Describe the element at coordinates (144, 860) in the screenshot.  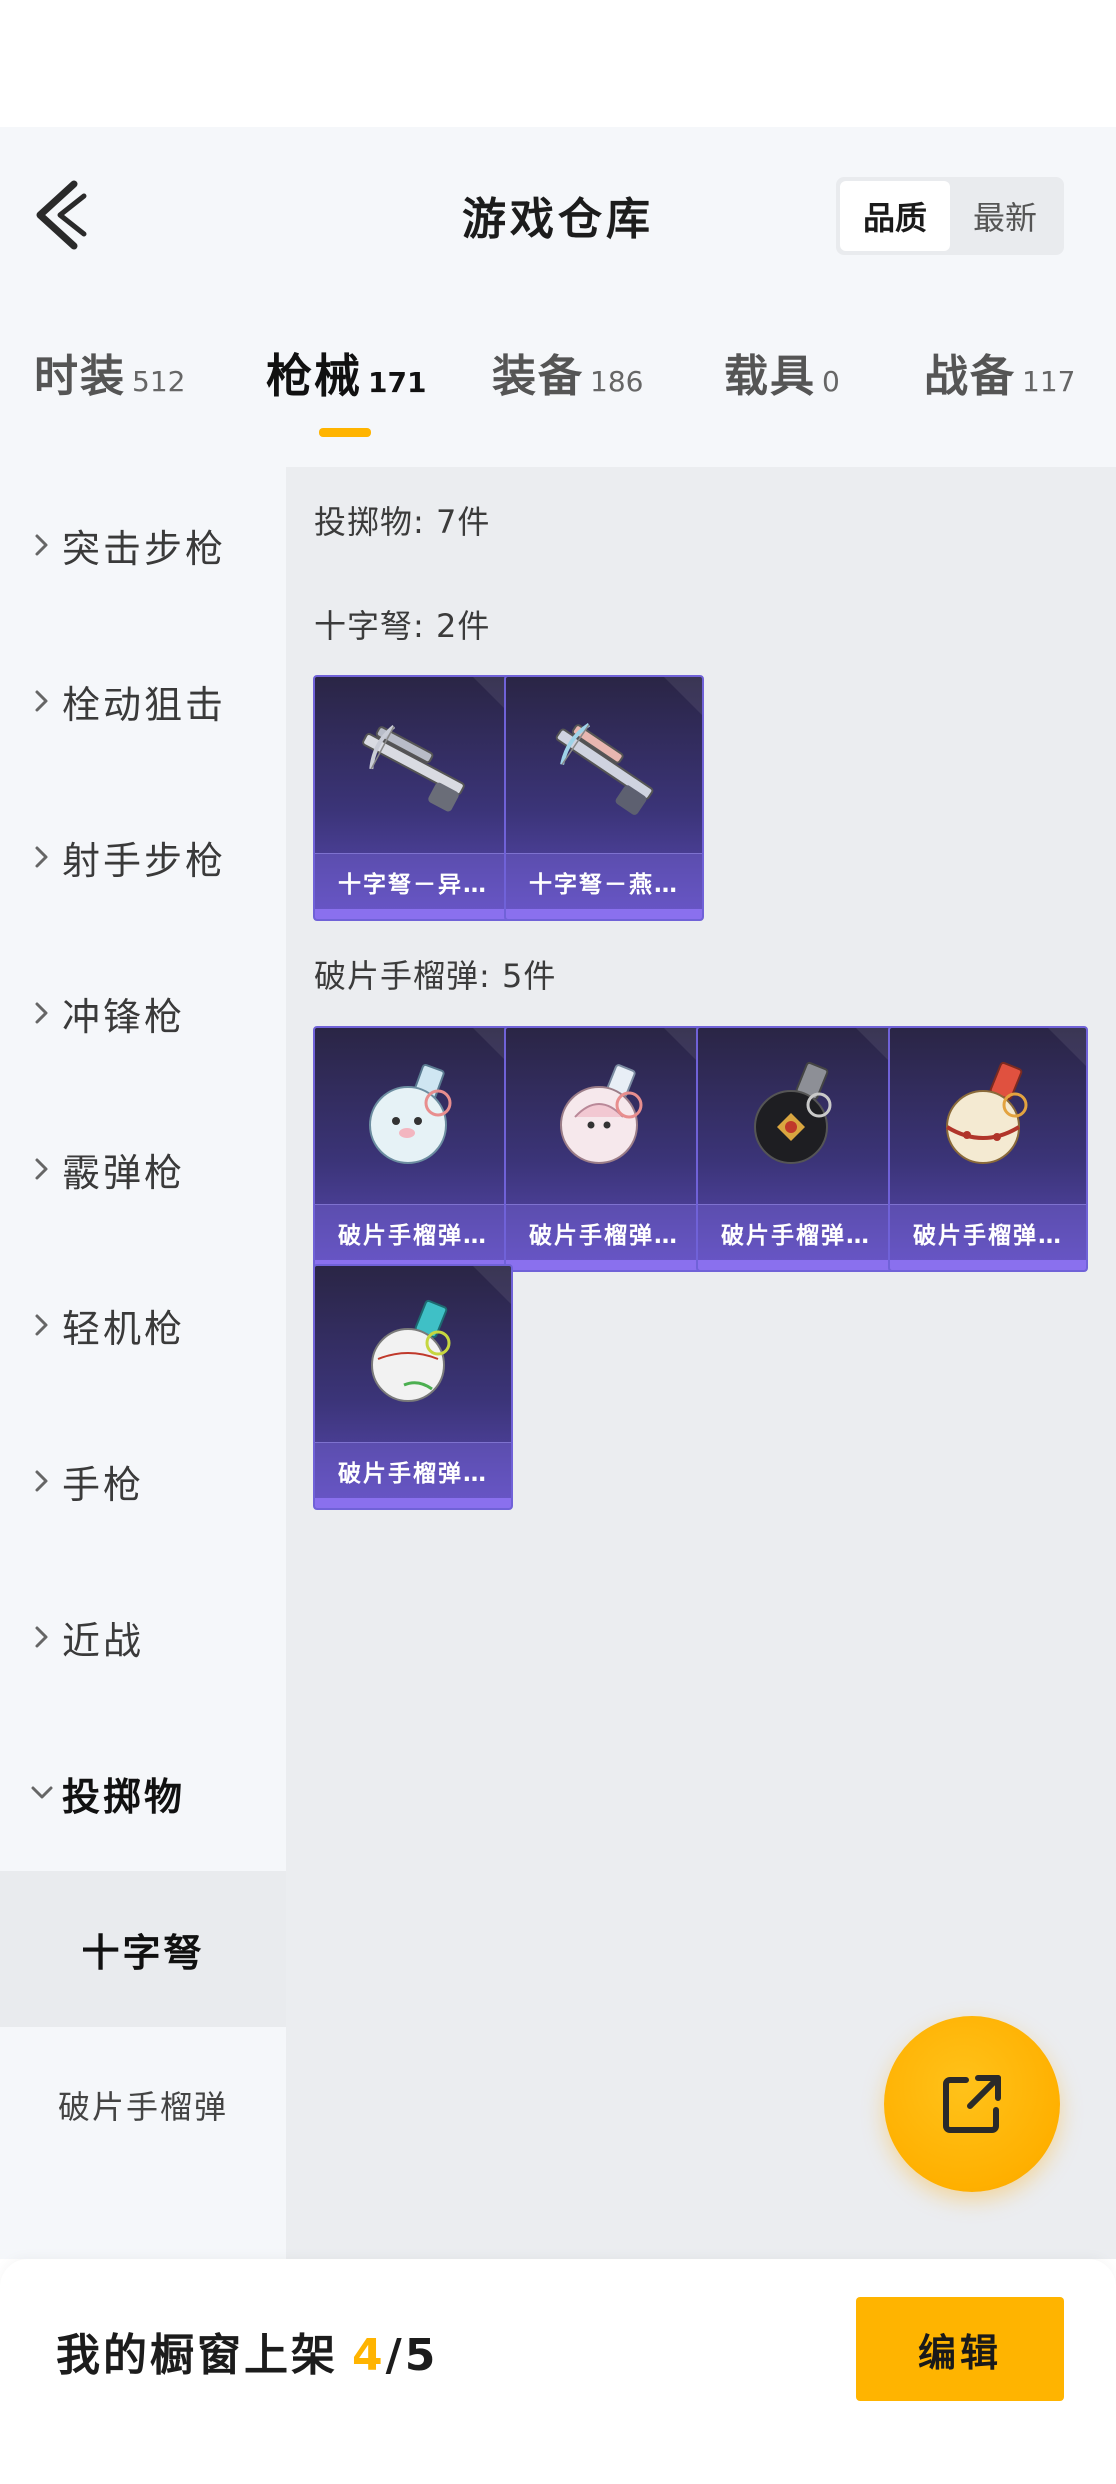
I see `sidebar-item-label: 射手步枪` at that location.